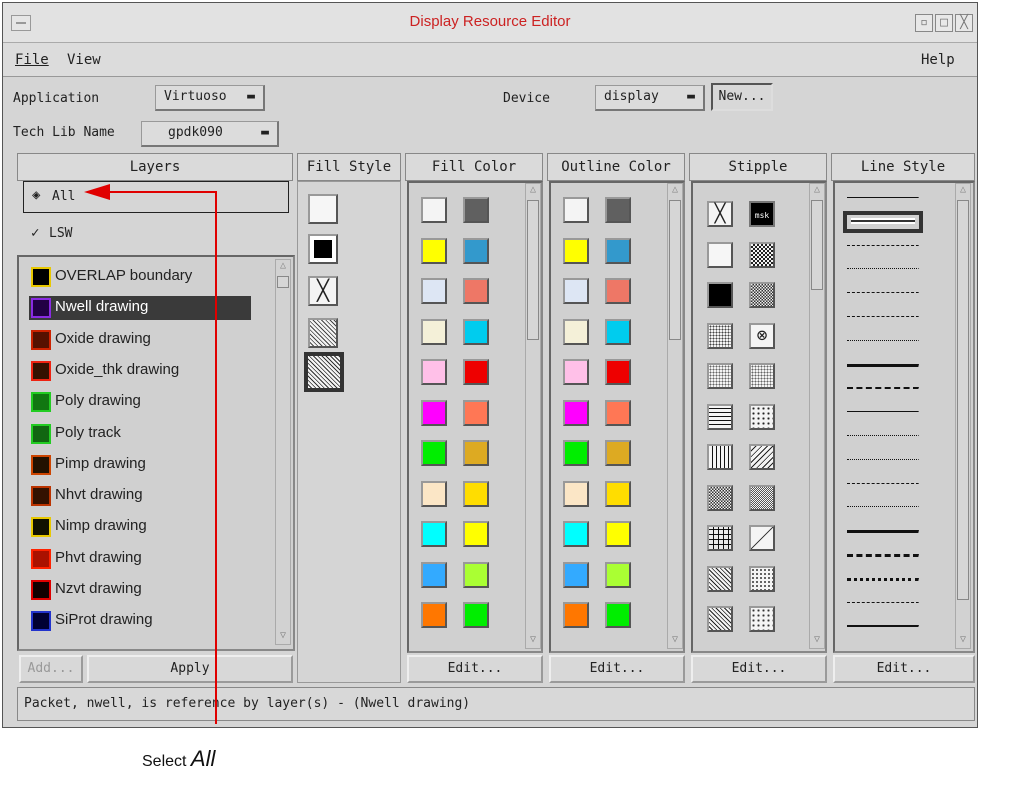 This screenshot has height=796, width=1016. What do you see at coordinates (166, 761) in the screenshot?
I see `annotation-prefix: Select` at bounding box center [166, 761].